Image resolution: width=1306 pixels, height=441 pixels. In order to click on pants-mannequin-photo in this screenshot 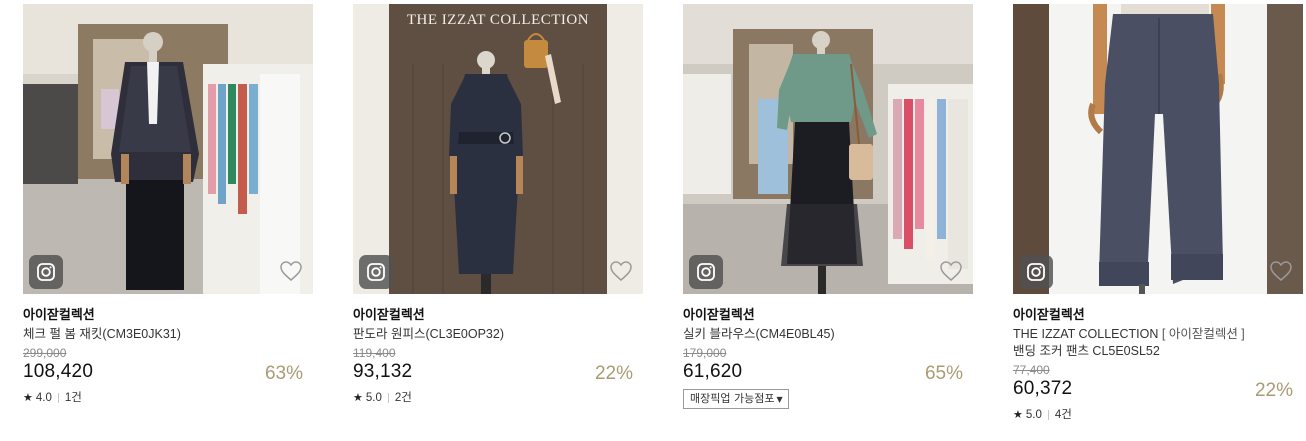, I will do `click(1158, 149)`.